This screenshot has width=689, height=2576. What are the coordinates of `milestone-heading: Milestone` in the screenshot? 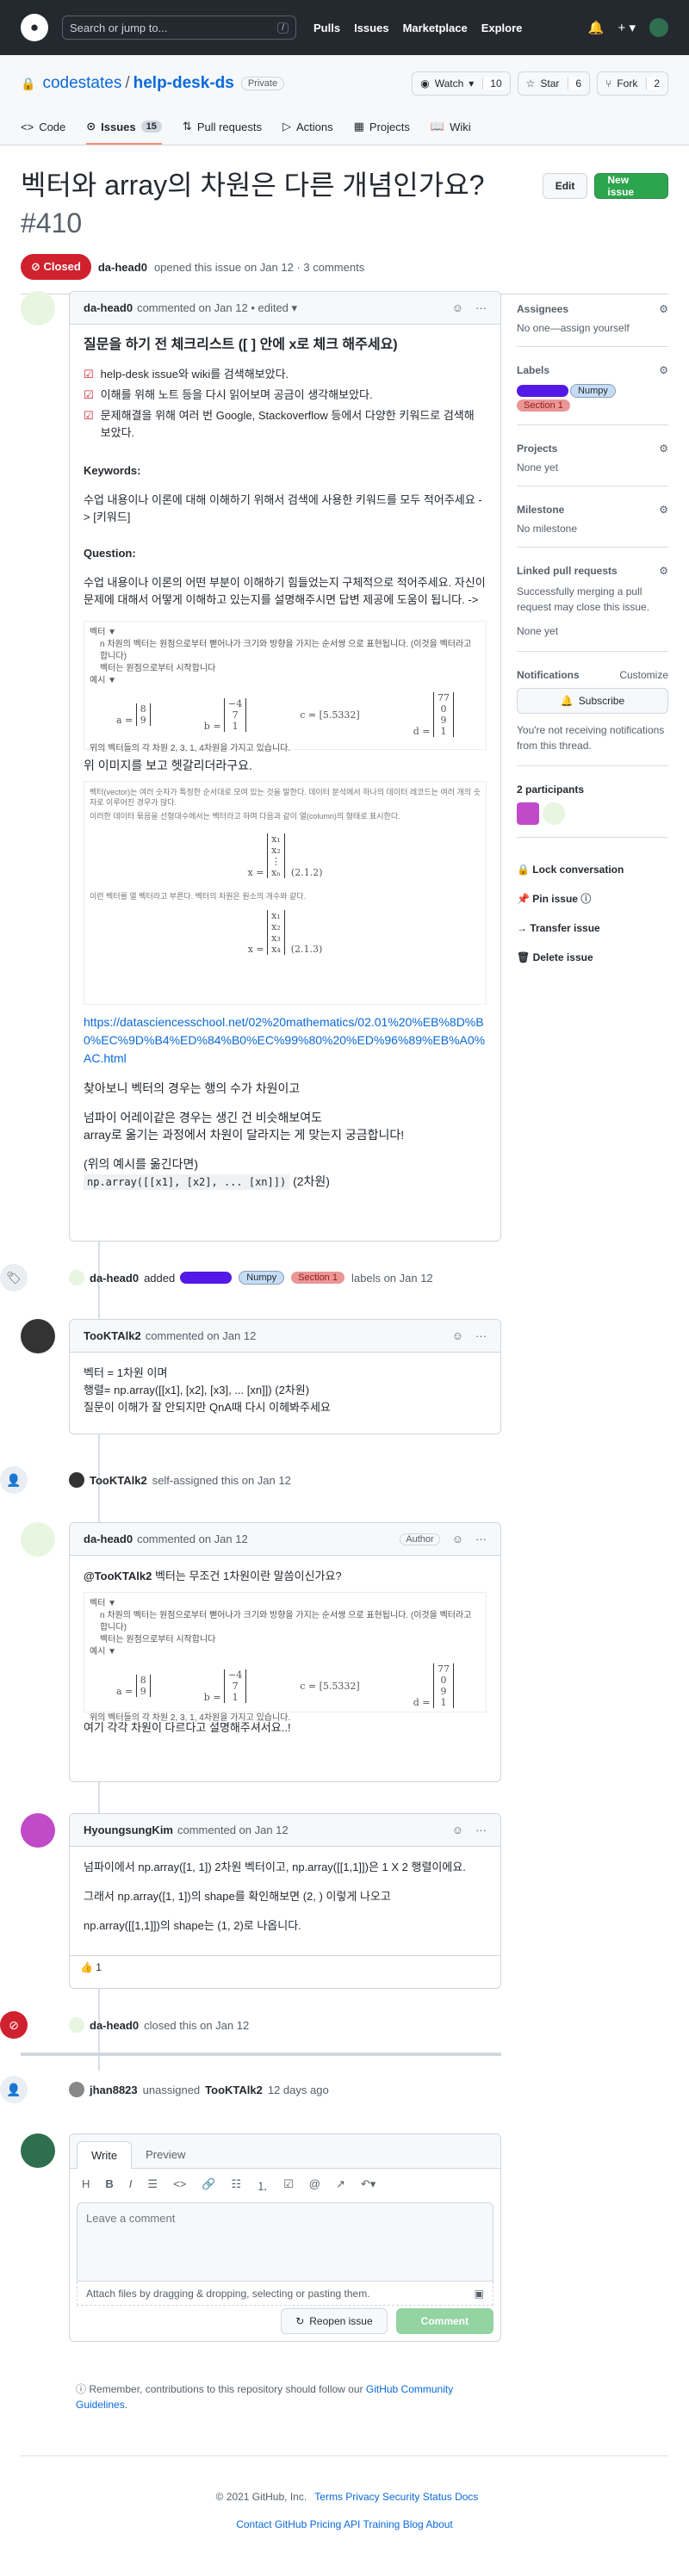 It's located at (540, 510).